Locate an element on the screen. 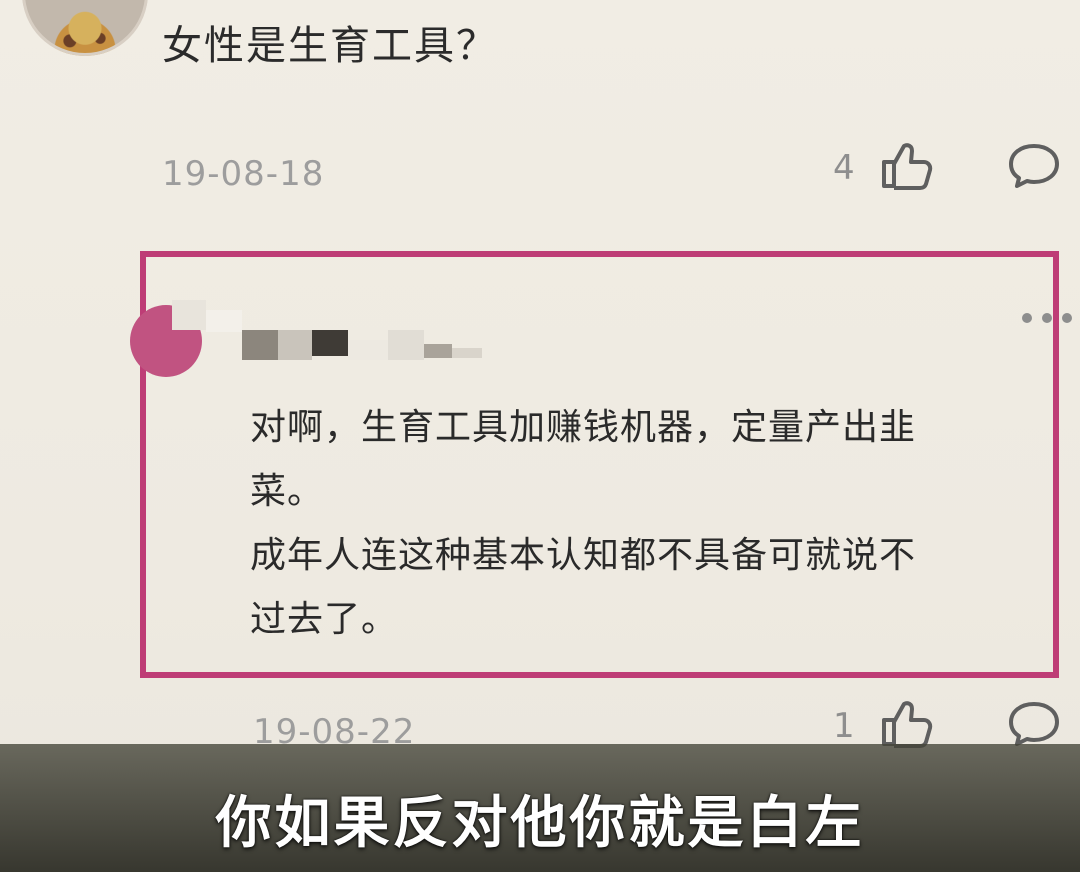 This screenshot has height=872, width=1080. obscured-username is located at coordinates (337, 335).